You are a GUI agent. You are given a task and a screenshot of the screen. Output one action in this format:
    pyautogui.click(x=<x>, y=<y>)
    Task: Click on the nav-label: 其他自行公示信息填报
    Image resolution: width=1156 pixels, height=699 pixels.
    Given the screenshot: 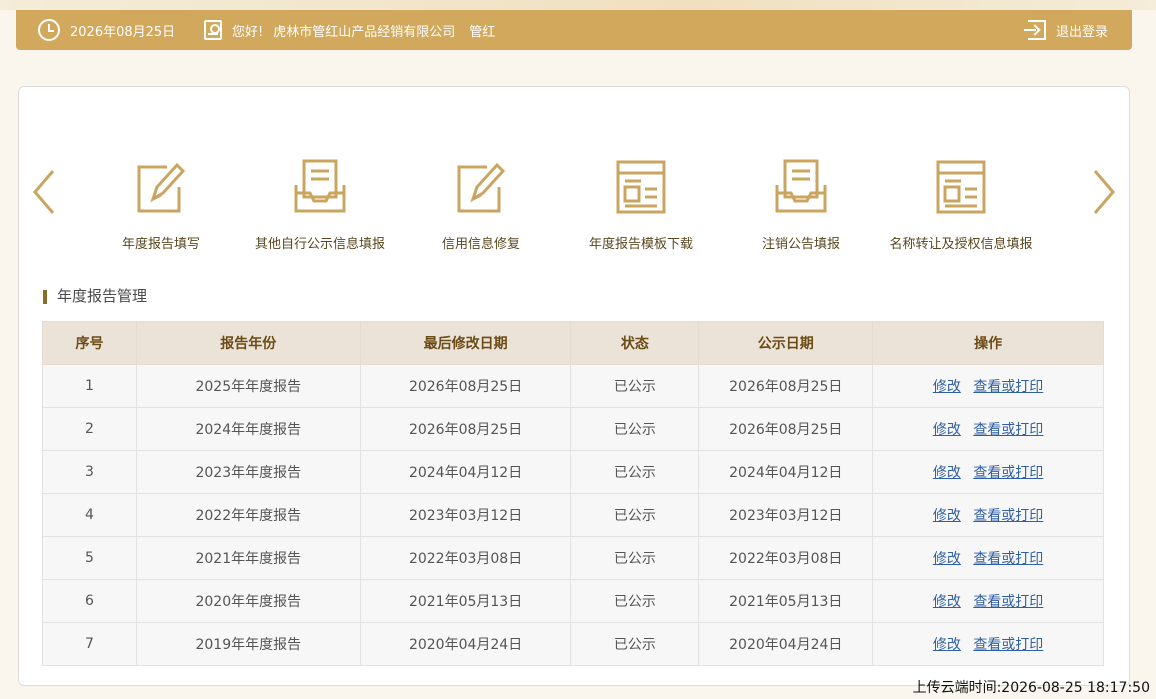 What is the action you would take?
    pyautogui.click(x=319, y=244)
    